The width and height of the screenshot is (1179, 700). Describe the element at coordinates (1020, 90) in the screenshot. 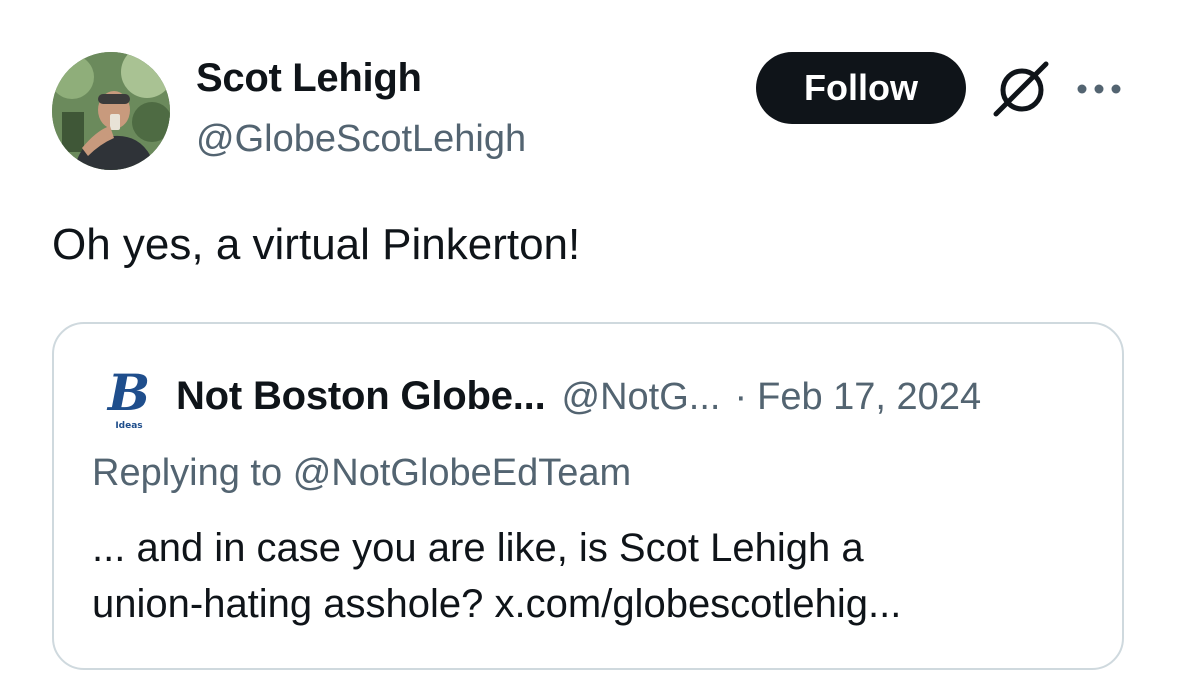

I see `grok-icon` at that location.